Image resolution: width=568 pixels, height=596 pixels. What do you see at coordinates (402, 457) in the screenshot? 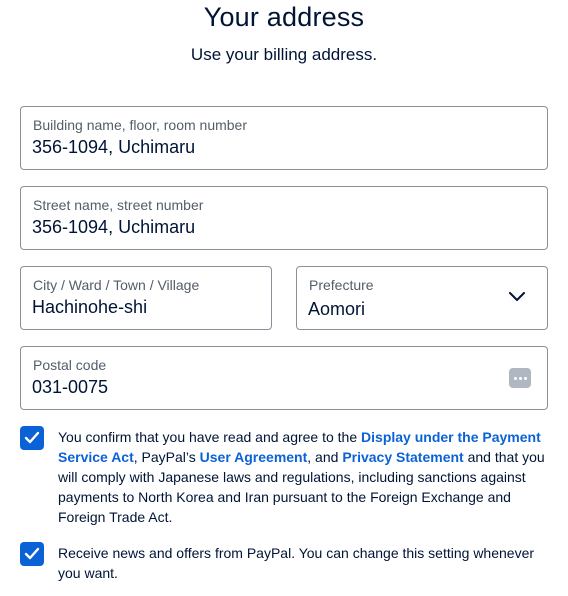
I see `privacy-statement-link: Privacy Statement` at bounding box center [402, 457].